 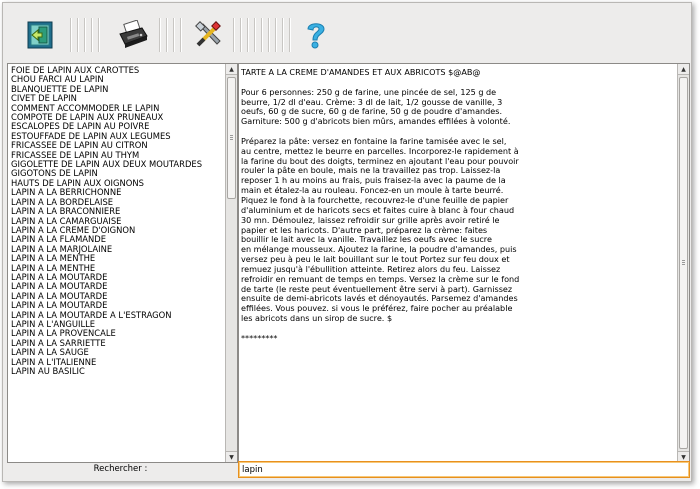 I want to click on toolbar, so click(x=347, y=32).